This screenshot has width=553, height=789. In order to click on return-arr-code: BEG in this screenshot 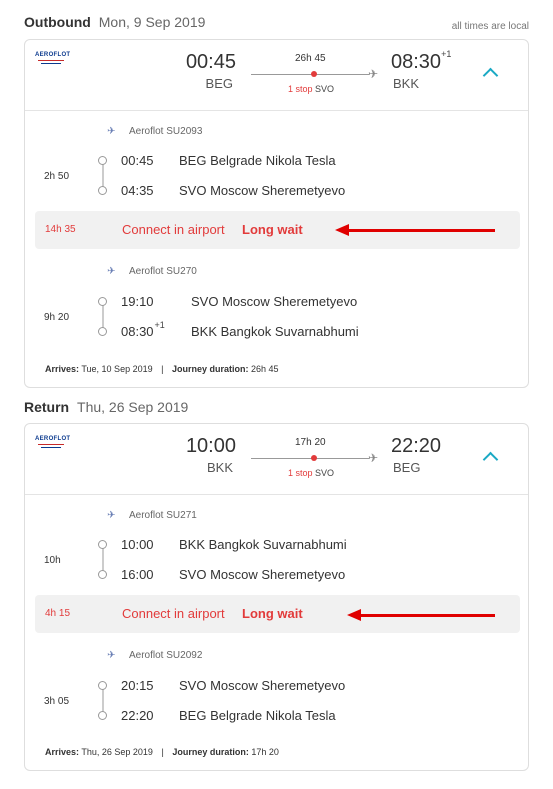, I will do `click(407, 467)`.